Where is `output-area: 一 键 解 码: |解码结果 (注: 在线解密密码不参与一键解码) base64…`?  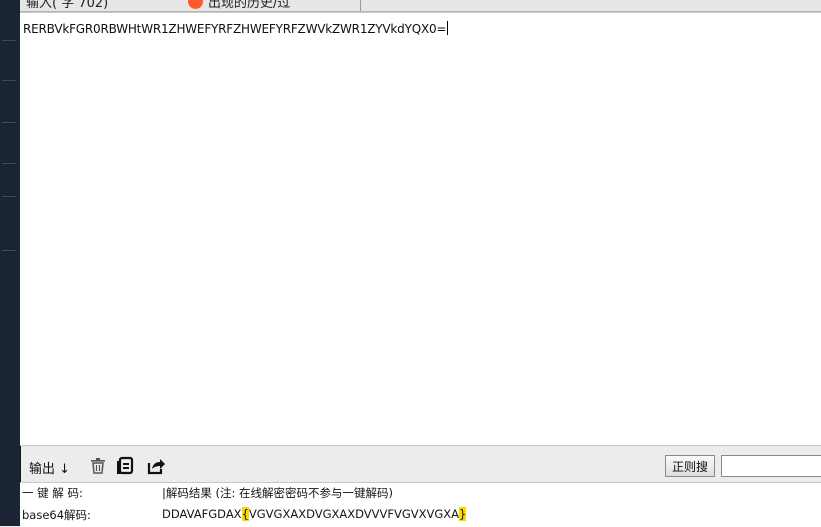
output-area: 一 键 解 码: |解码结果 (注: 在线解密密码不参与一键解码) base64… is located at coordinates (420, 504).